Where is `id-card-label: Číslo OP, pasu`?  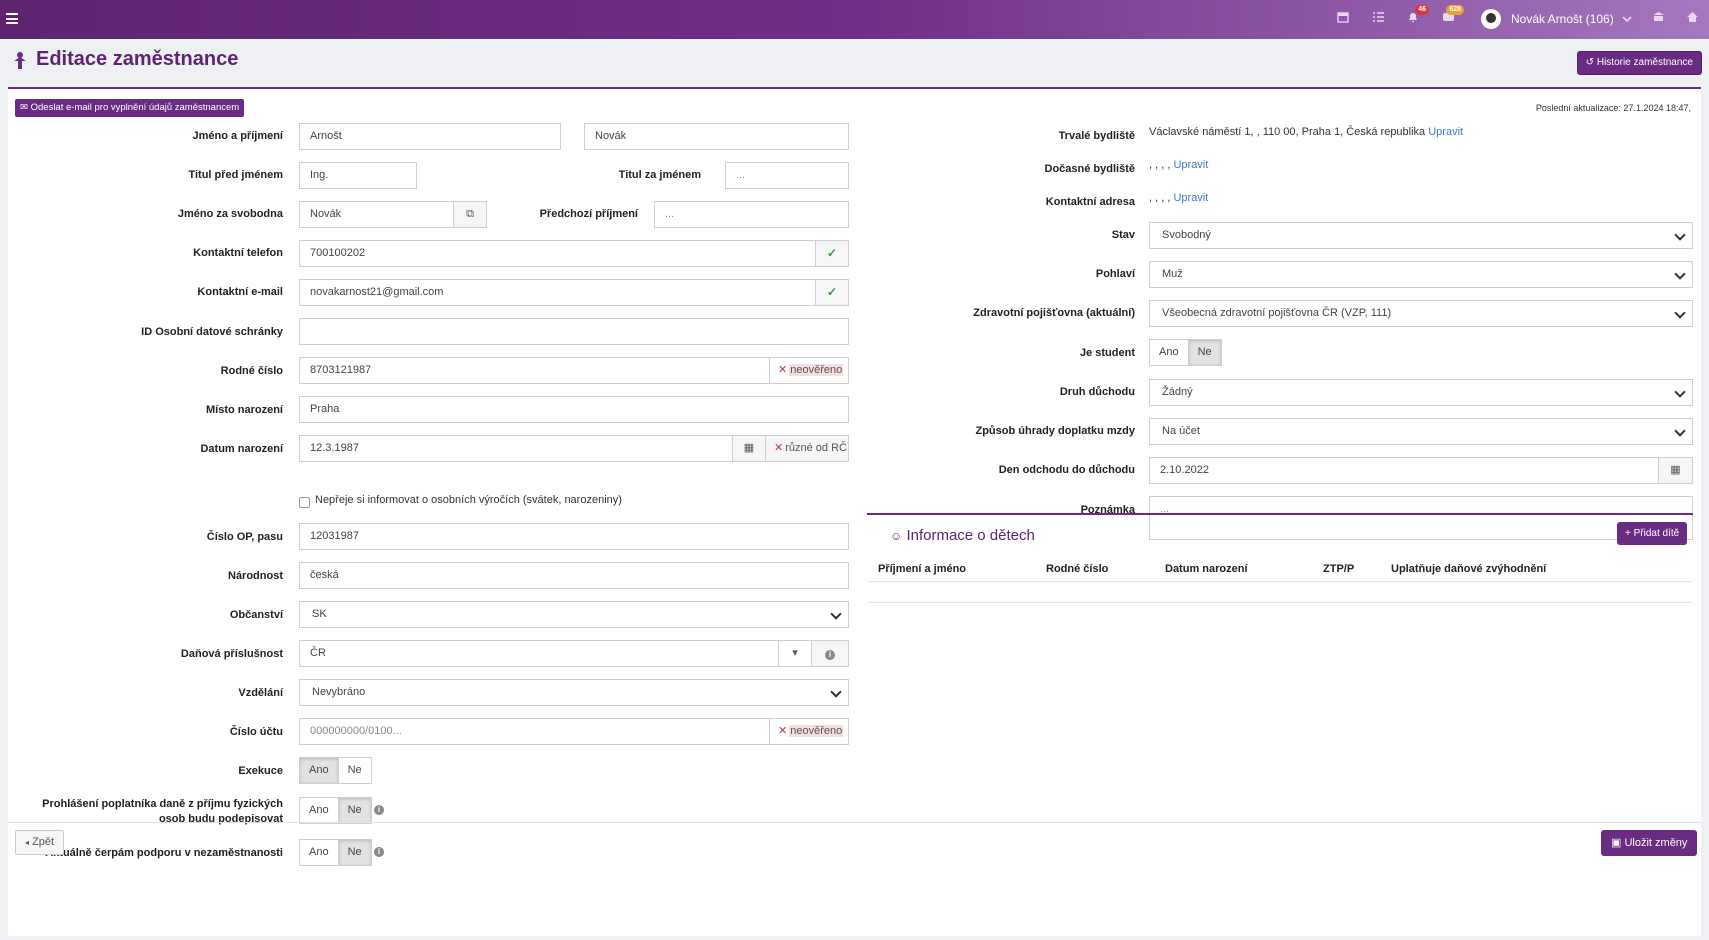
id-card-label: Číslo OP, pasu is located at coordinates (244, 537).